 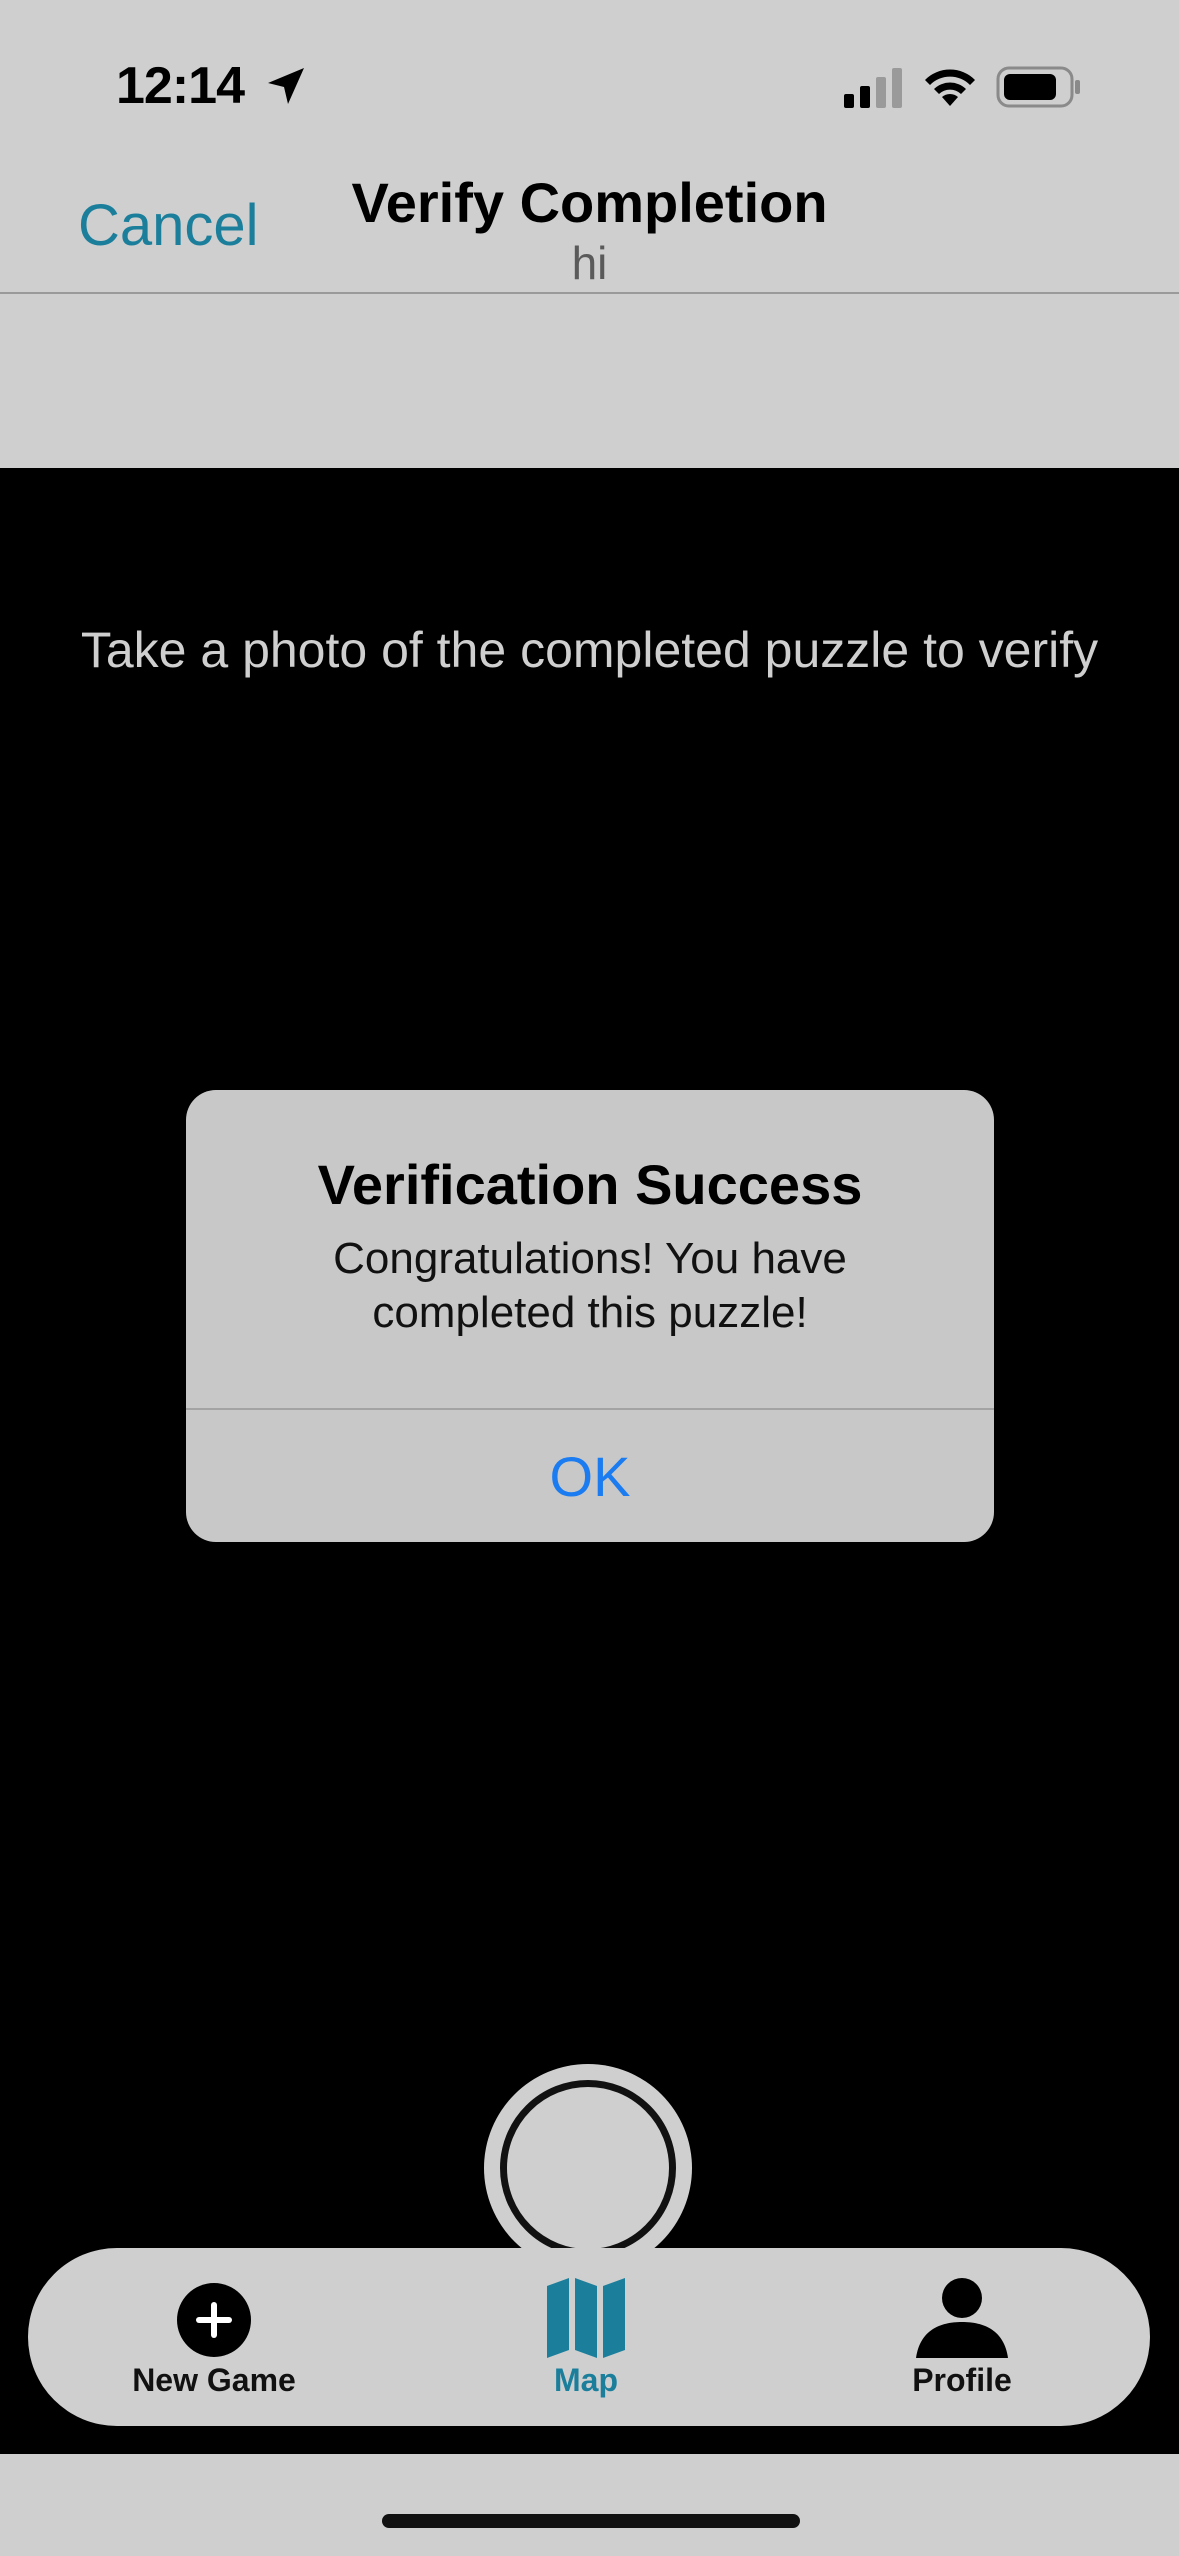 I want to click on battery-icon, so click(x=1038, y=87).